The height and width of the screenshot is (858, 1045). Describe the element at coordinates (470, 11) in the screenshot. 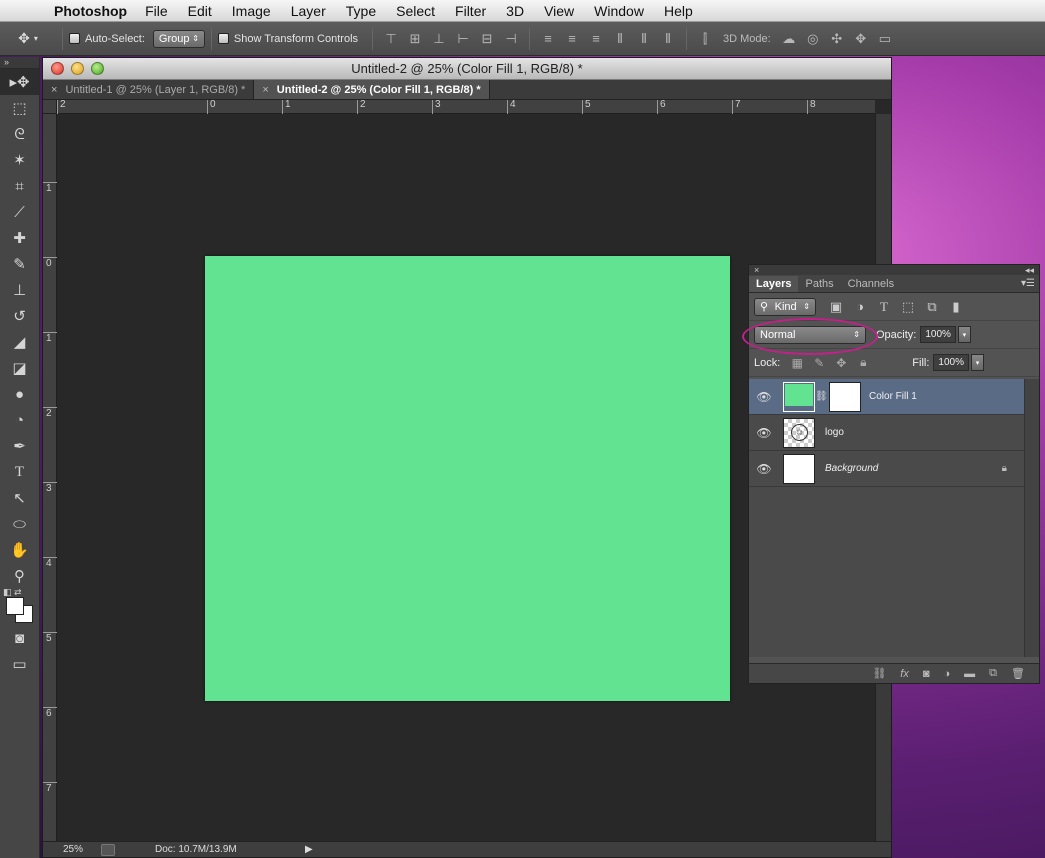

I see `menu-filter: Filter` at that location.